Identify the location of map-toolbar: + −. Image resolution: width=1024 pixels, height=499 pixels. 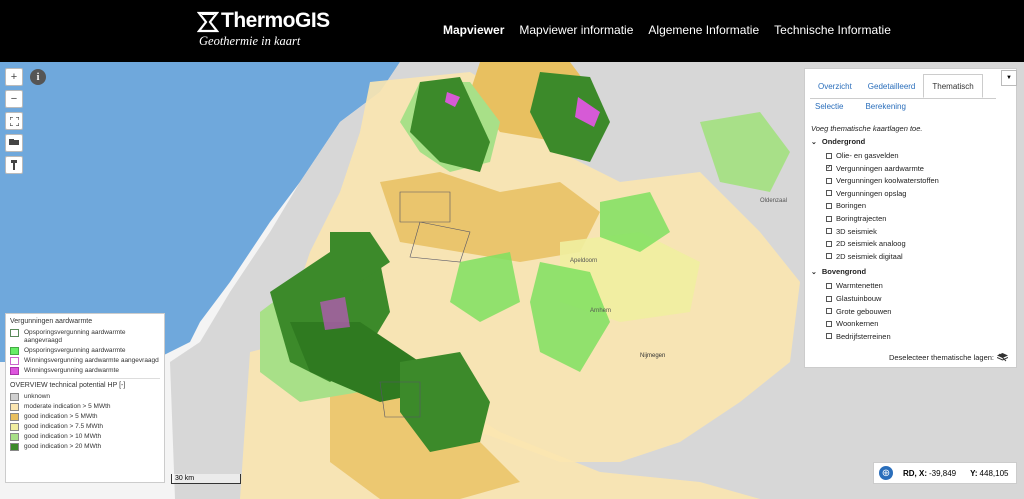
(14, 123).